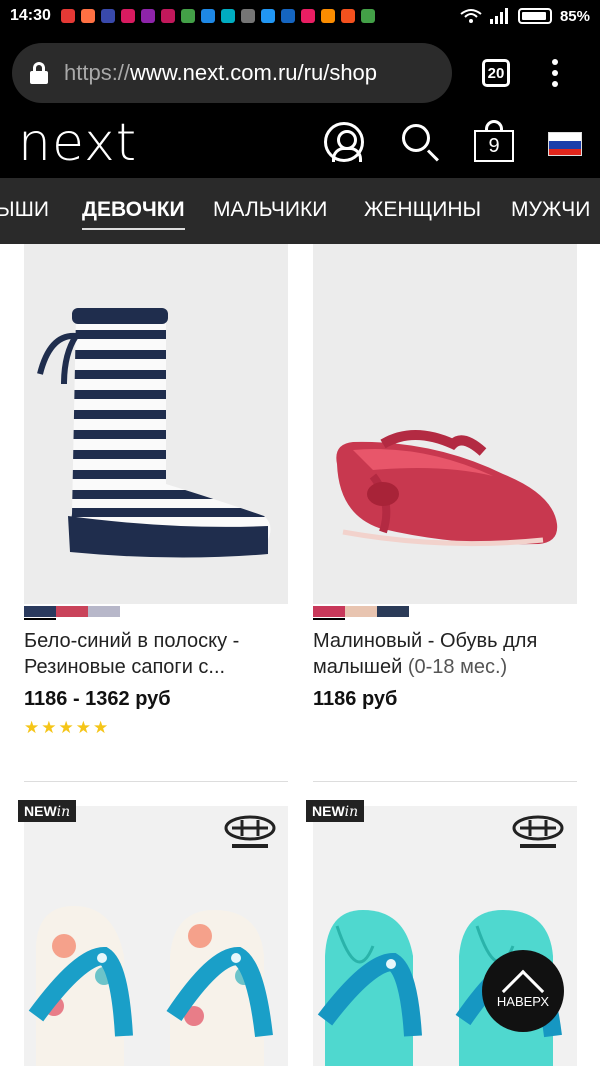 This screenshot has height=1066, width=600. I want to click on url-host: www.next.com.ru/ru/shop, so click(254, 72).